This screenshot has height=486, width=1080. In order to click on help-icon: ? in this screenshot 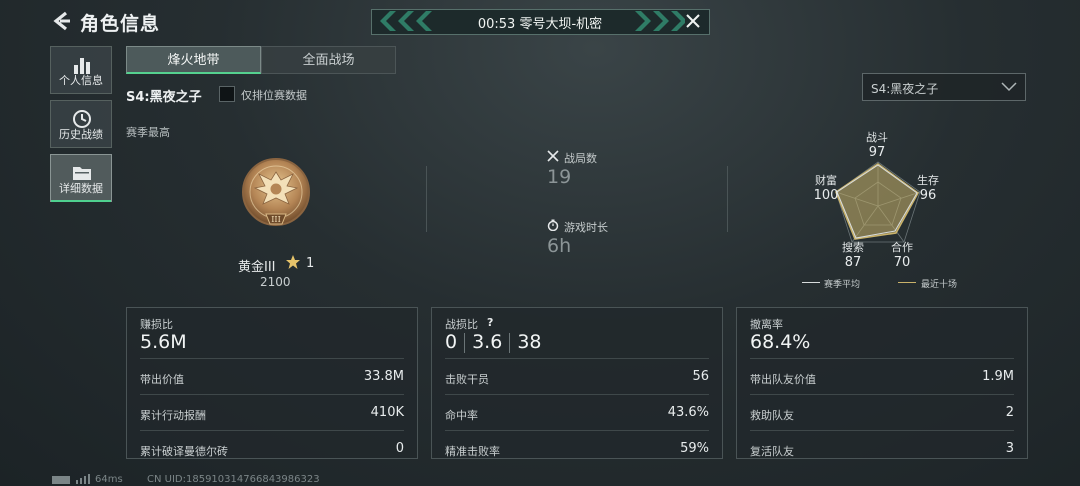, I will do `click(490, 322)`.